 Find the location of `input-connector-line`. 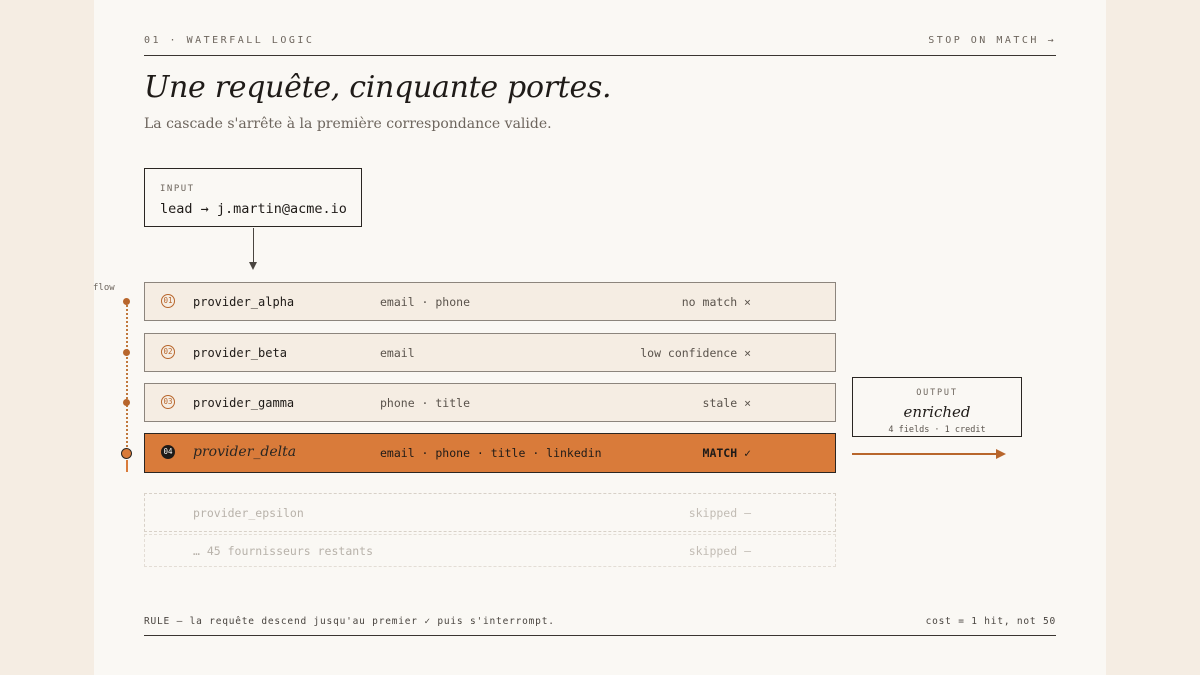

input-connector-line is located at coordinates (253, 245).